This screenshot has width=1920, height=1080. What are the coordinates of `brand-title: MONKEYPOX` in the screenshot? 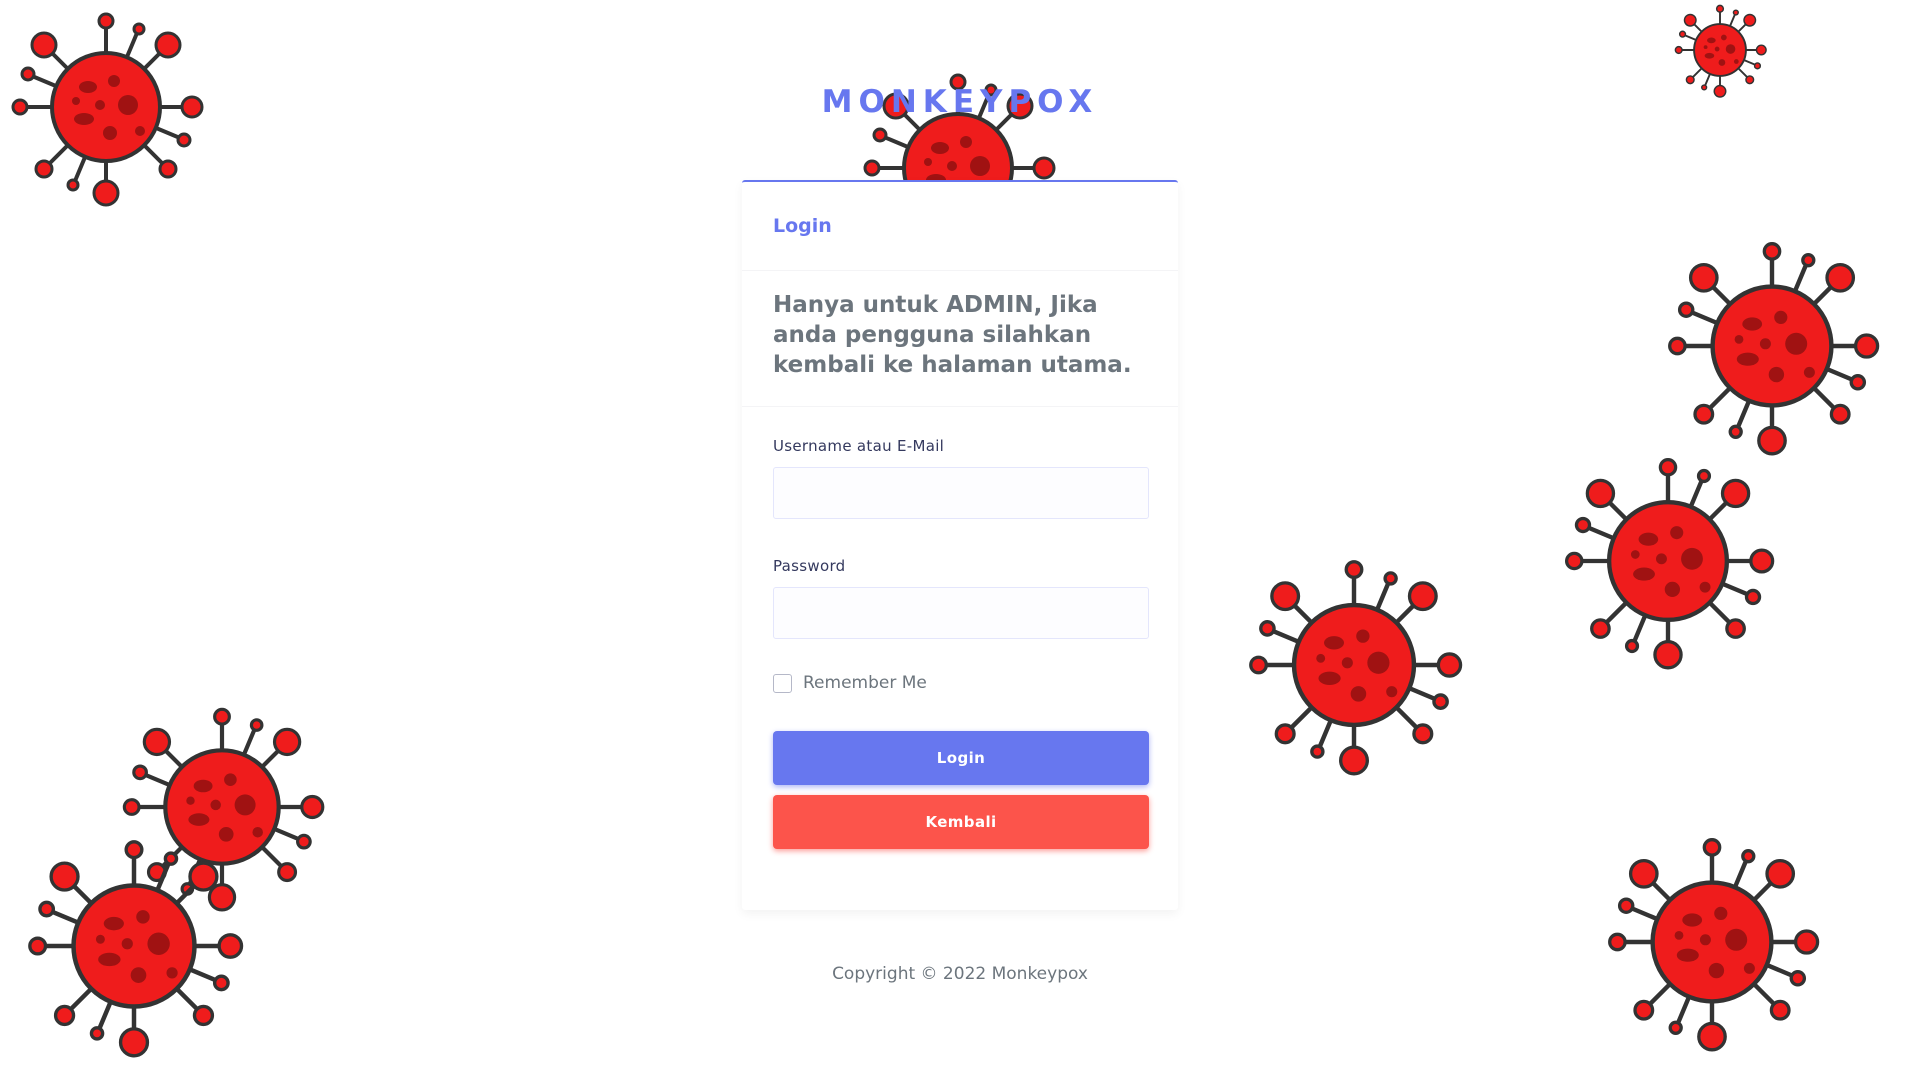 It's located at (960, 102).